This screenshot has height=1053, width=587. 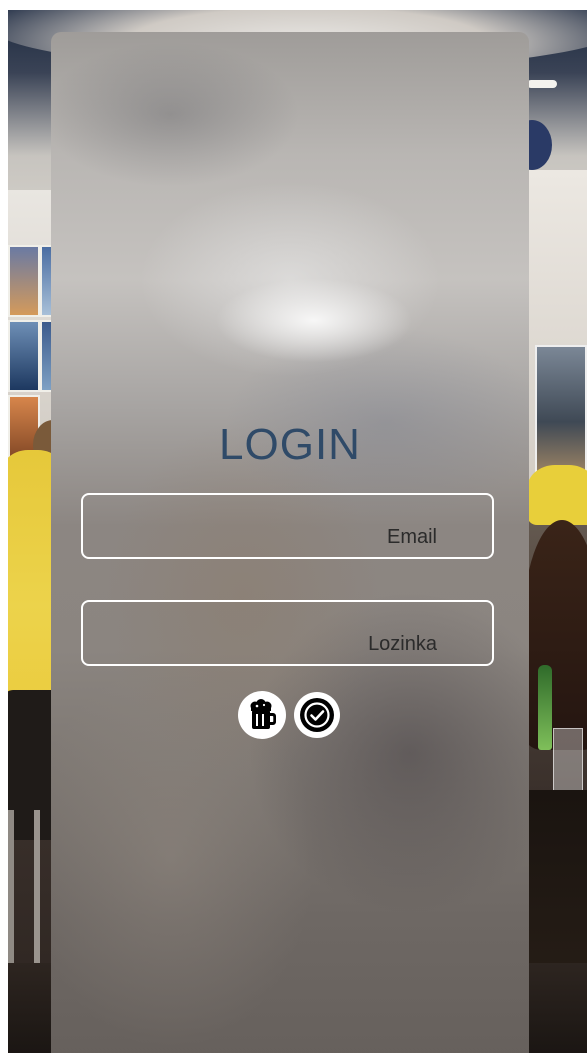 I want to click on login-title: LOGIN, so click(x=290, y=444).